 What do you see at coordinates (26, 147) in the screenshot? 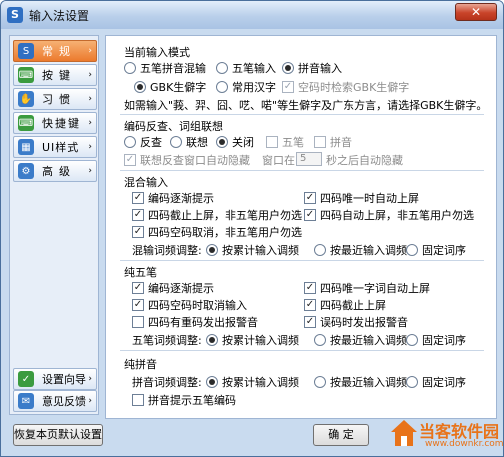
I see `grid-icon: ▦` at bounding box center [26, 147].